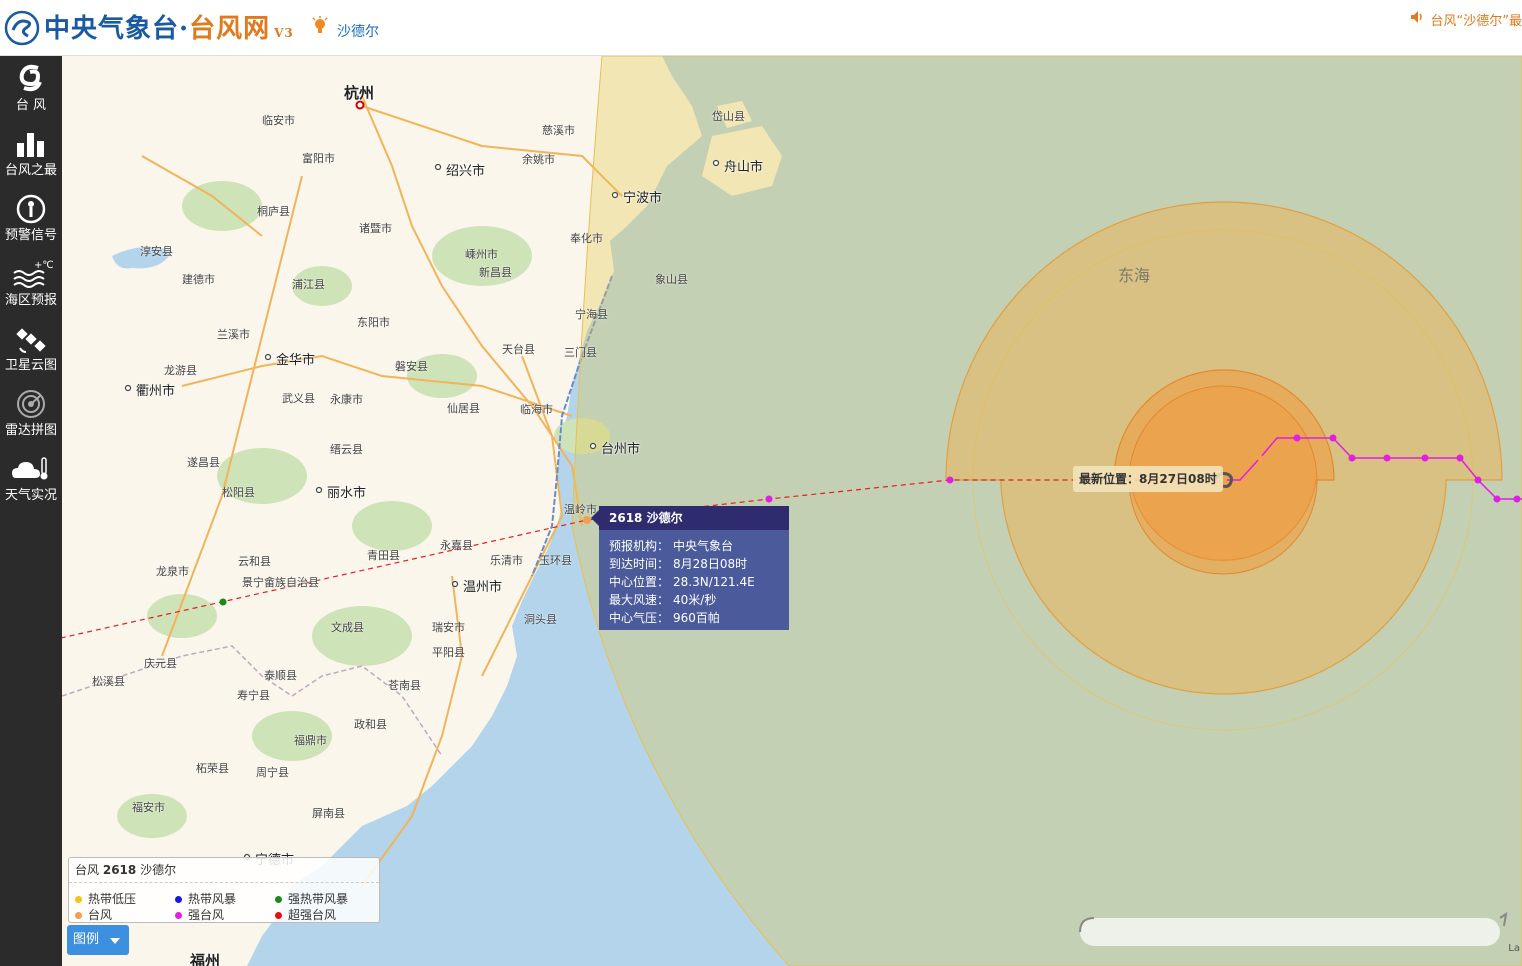 The image size is (1522, 966). What do you see at coordinates (591, 314) in the screenshot?
I see `county-label: 宁海县` at bounding box center [591, 314].